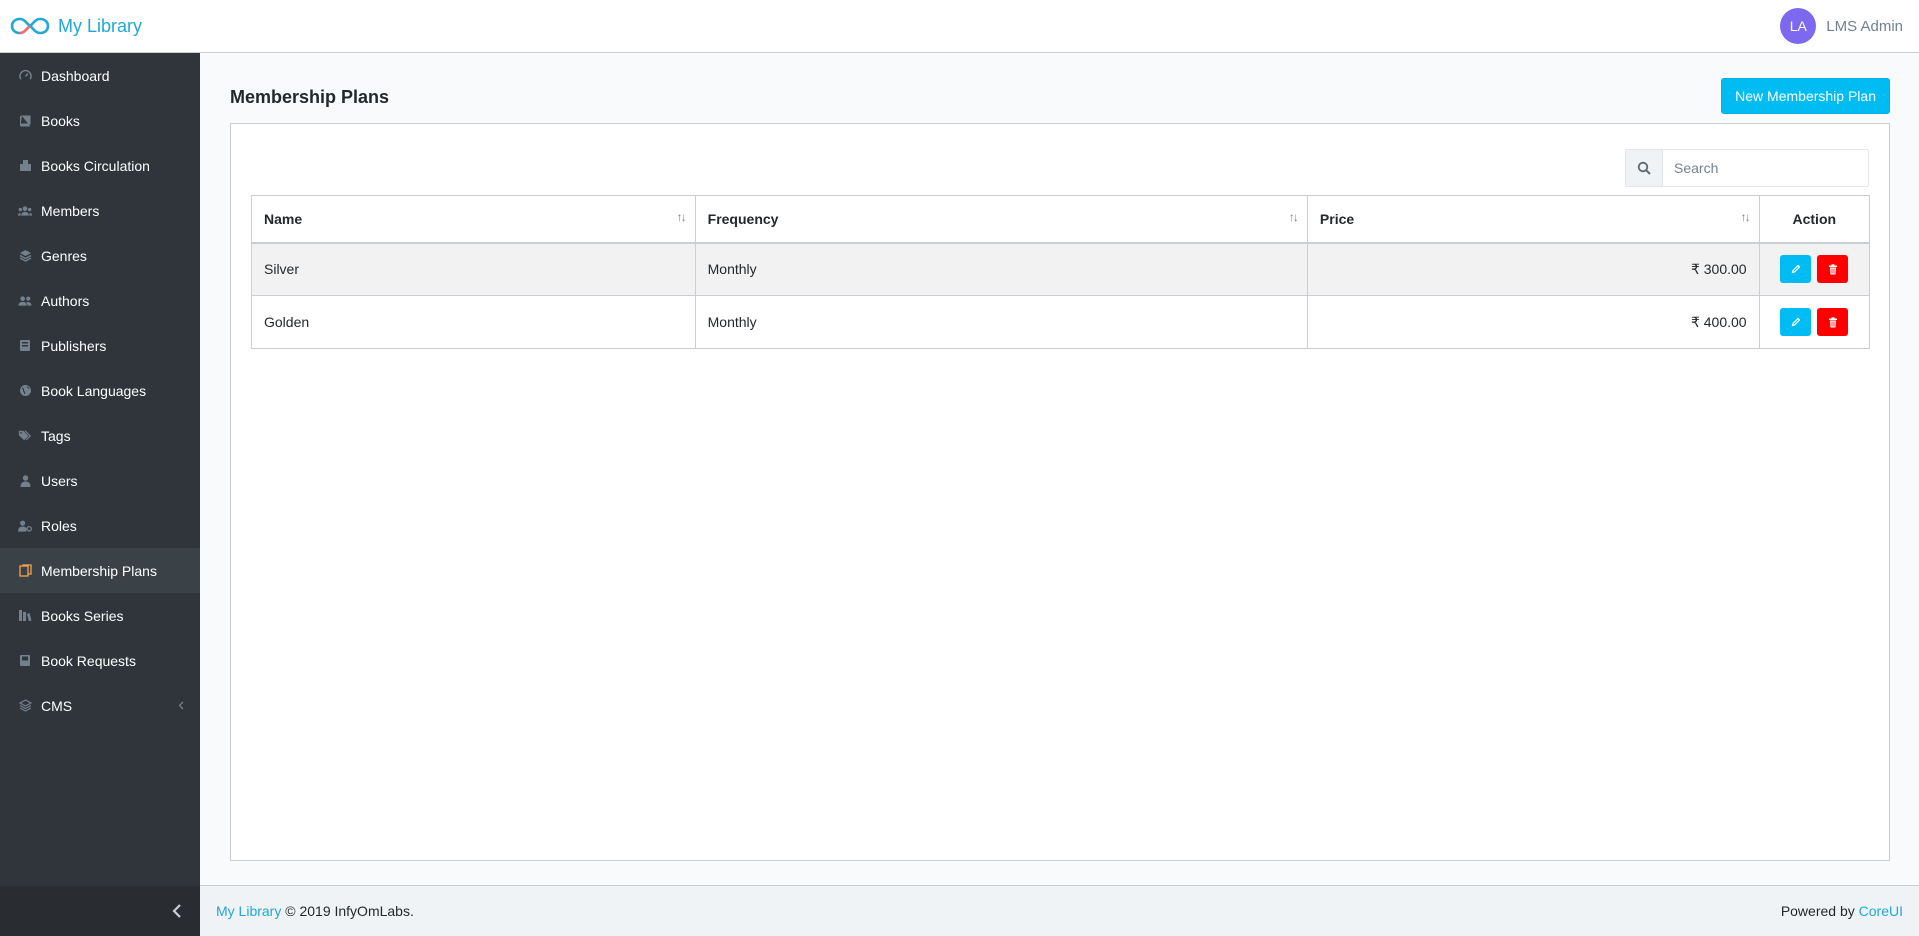  Describe the element at coordinates (25, 301) in the screenshot. I see `authors-icon` at that location.